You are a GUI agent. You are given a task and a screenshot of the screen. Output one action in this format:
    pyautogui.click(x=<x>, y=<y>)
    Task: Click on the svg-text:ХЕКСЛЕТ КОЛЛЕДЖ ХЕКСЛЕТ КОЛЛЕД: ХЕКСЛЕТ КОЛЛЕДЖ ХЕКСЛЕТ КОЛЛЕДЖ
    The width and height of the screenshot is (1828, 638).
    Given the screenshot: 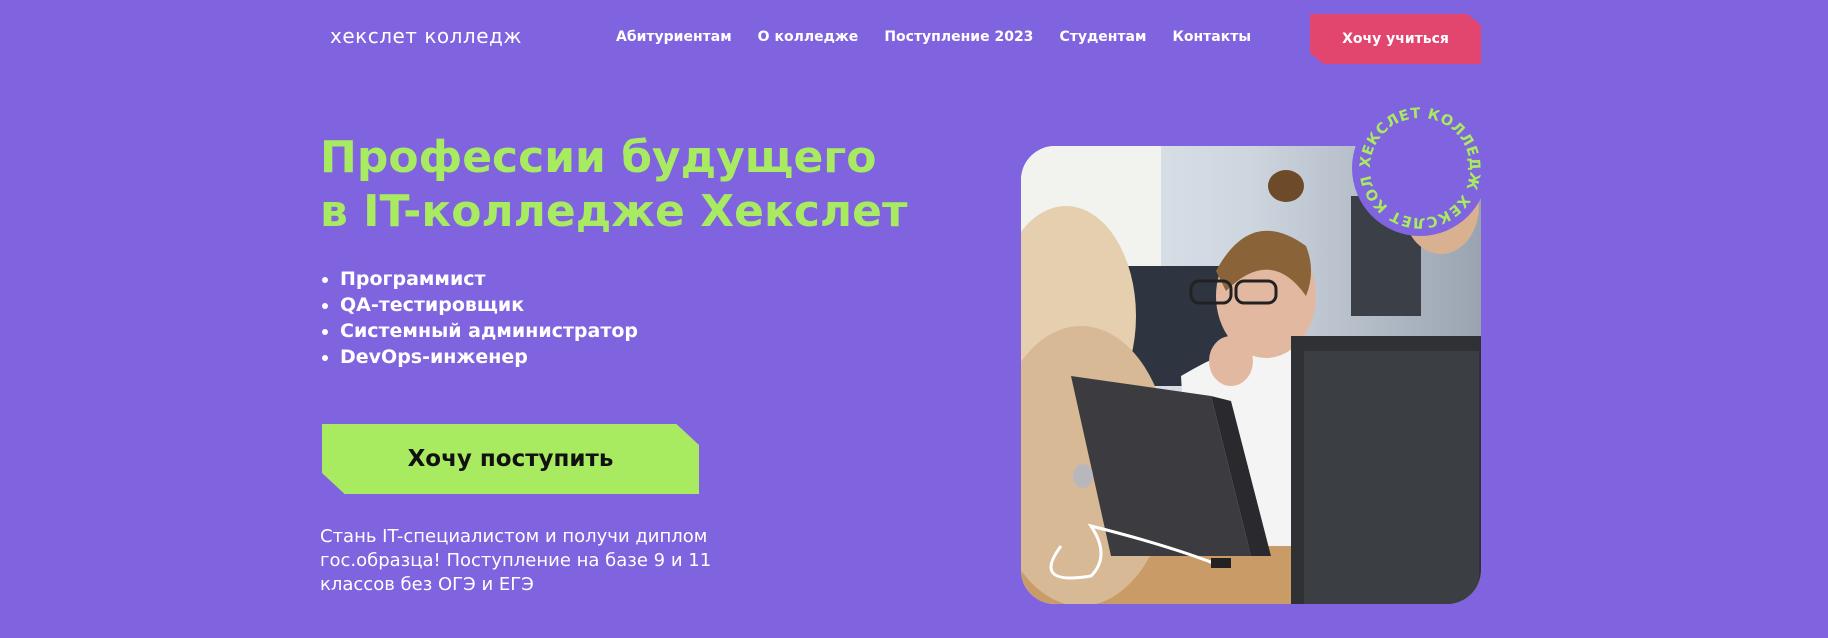 What is the action you would take?
    pyautogui.click(x=1417, y=165)
    